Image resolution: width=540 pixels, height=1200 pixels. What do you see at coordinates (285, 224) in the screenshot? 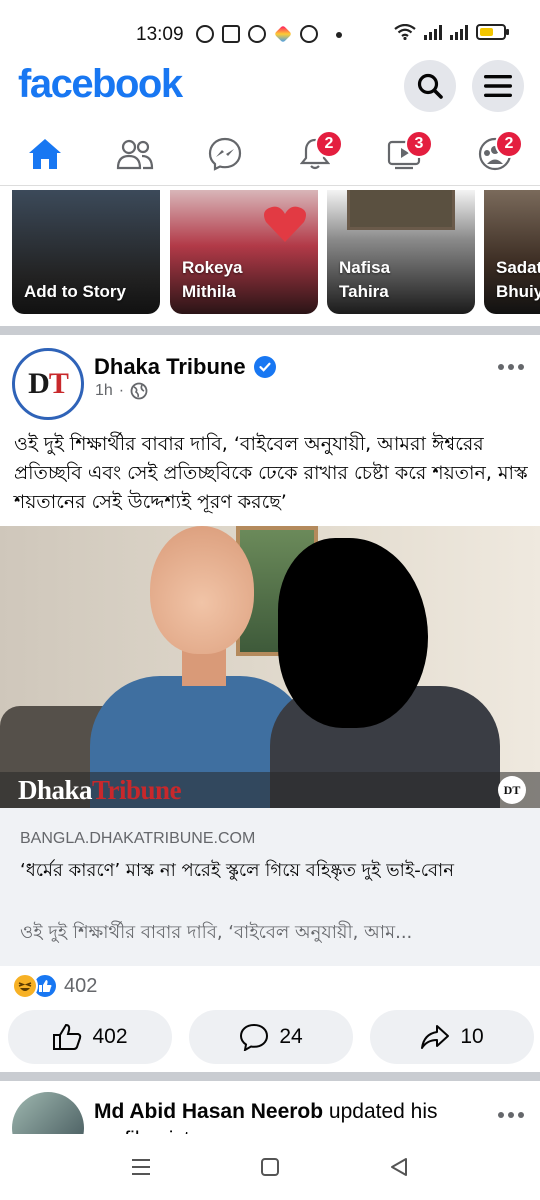
I see `heart-decoration` at bounding box center [285, 224].